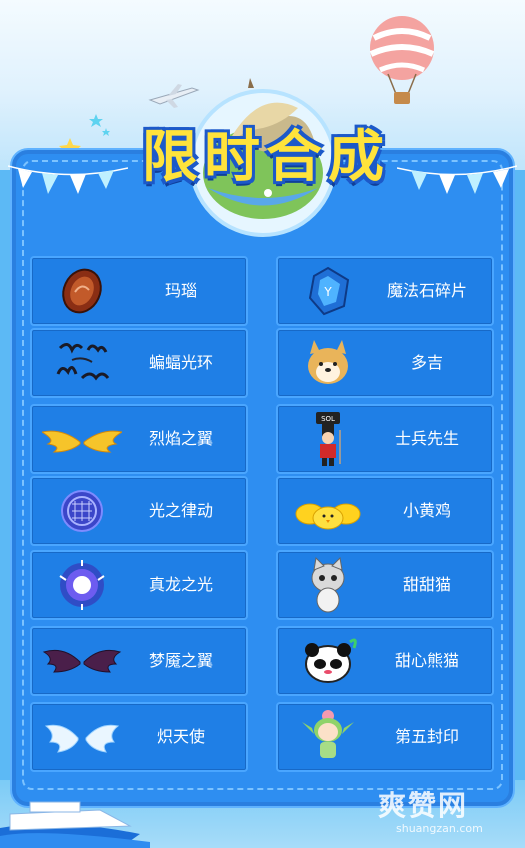 The width and height of the screenshot is (525, 848). What do you see at coordinates (385, 439) in the screenshot?
I see `reward-item: SOL 士兵先生` at bounding box center [385, 439].